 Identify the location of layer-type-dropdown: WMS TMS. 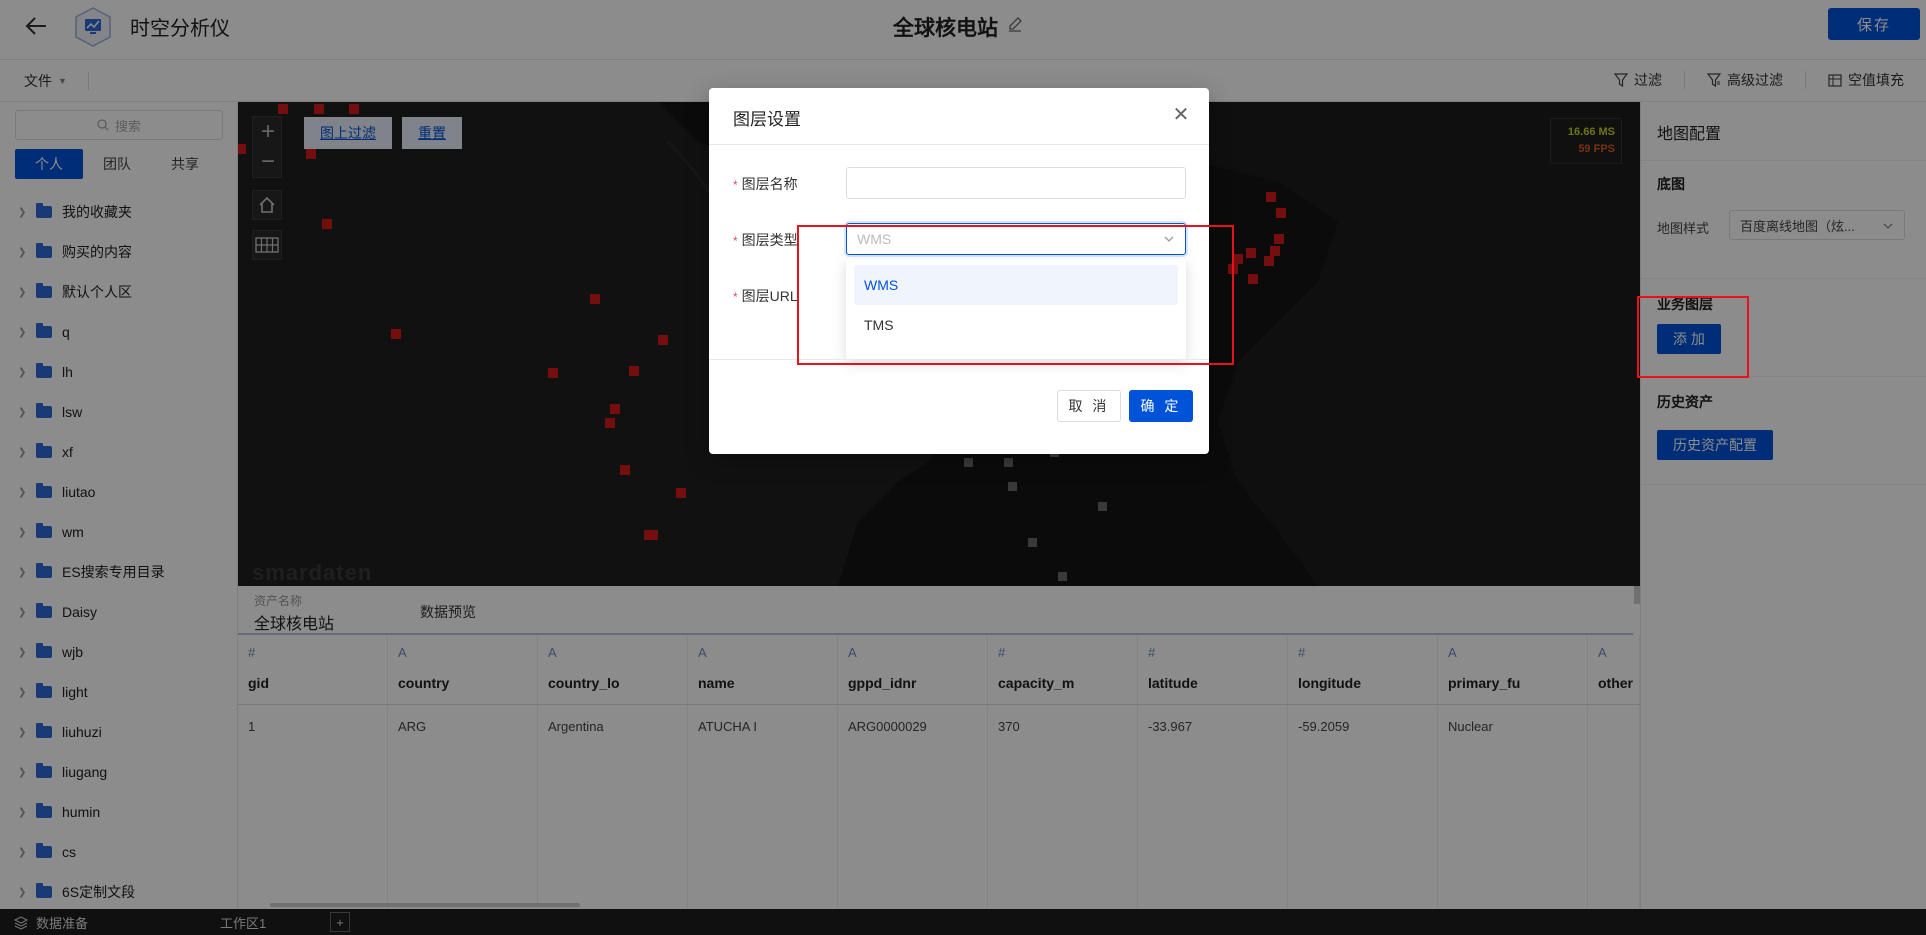
(1016, 309).